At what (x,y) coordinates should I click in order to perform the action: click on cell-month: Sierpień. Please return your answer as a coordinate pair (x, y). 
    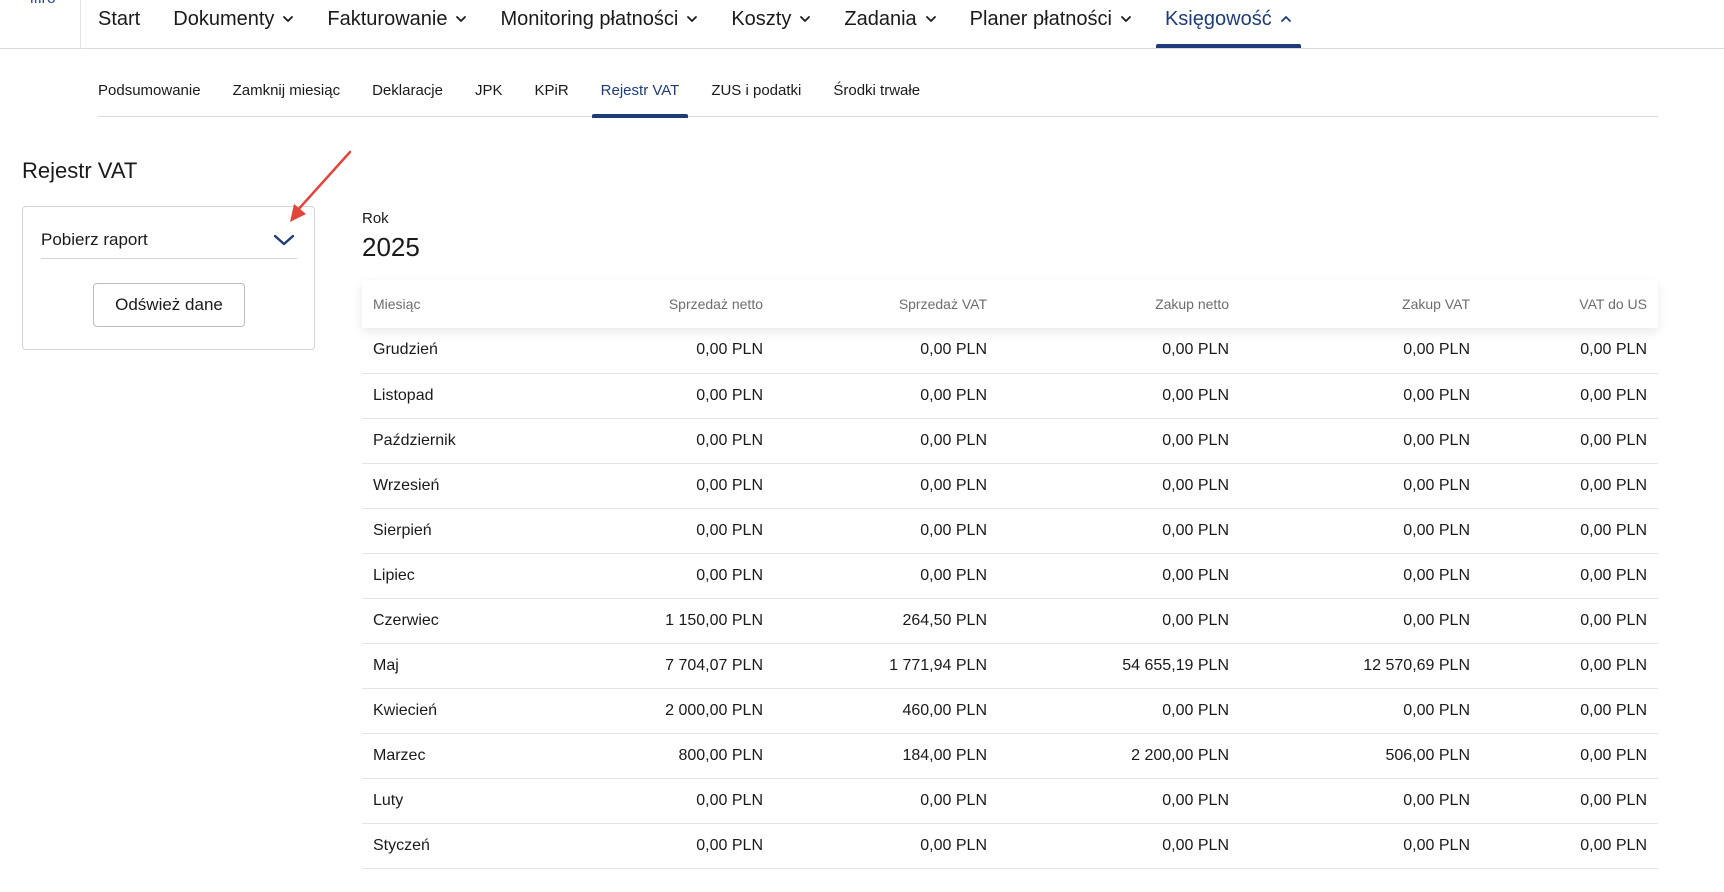
    Looking at the image, I should click on (402, 530).